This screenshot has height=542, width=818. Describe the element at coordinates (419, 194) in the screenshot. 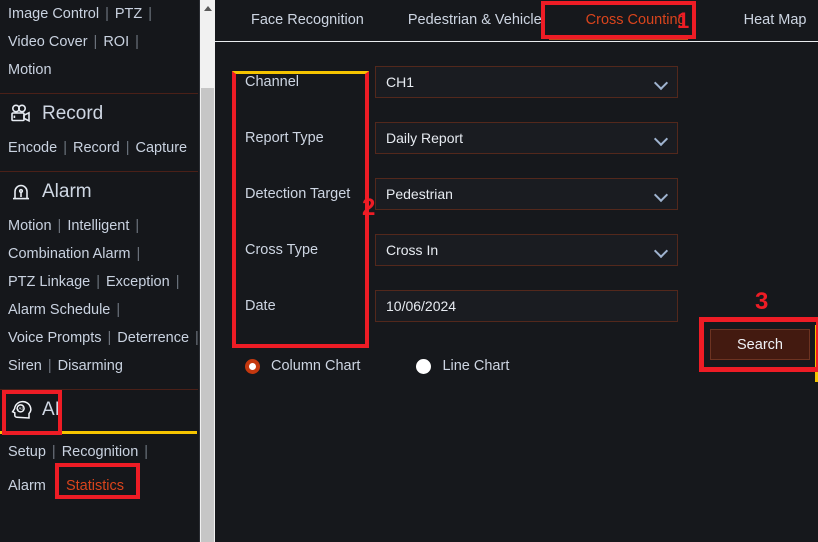

I see `select-detection-target-value: Pedestrian` at that location.